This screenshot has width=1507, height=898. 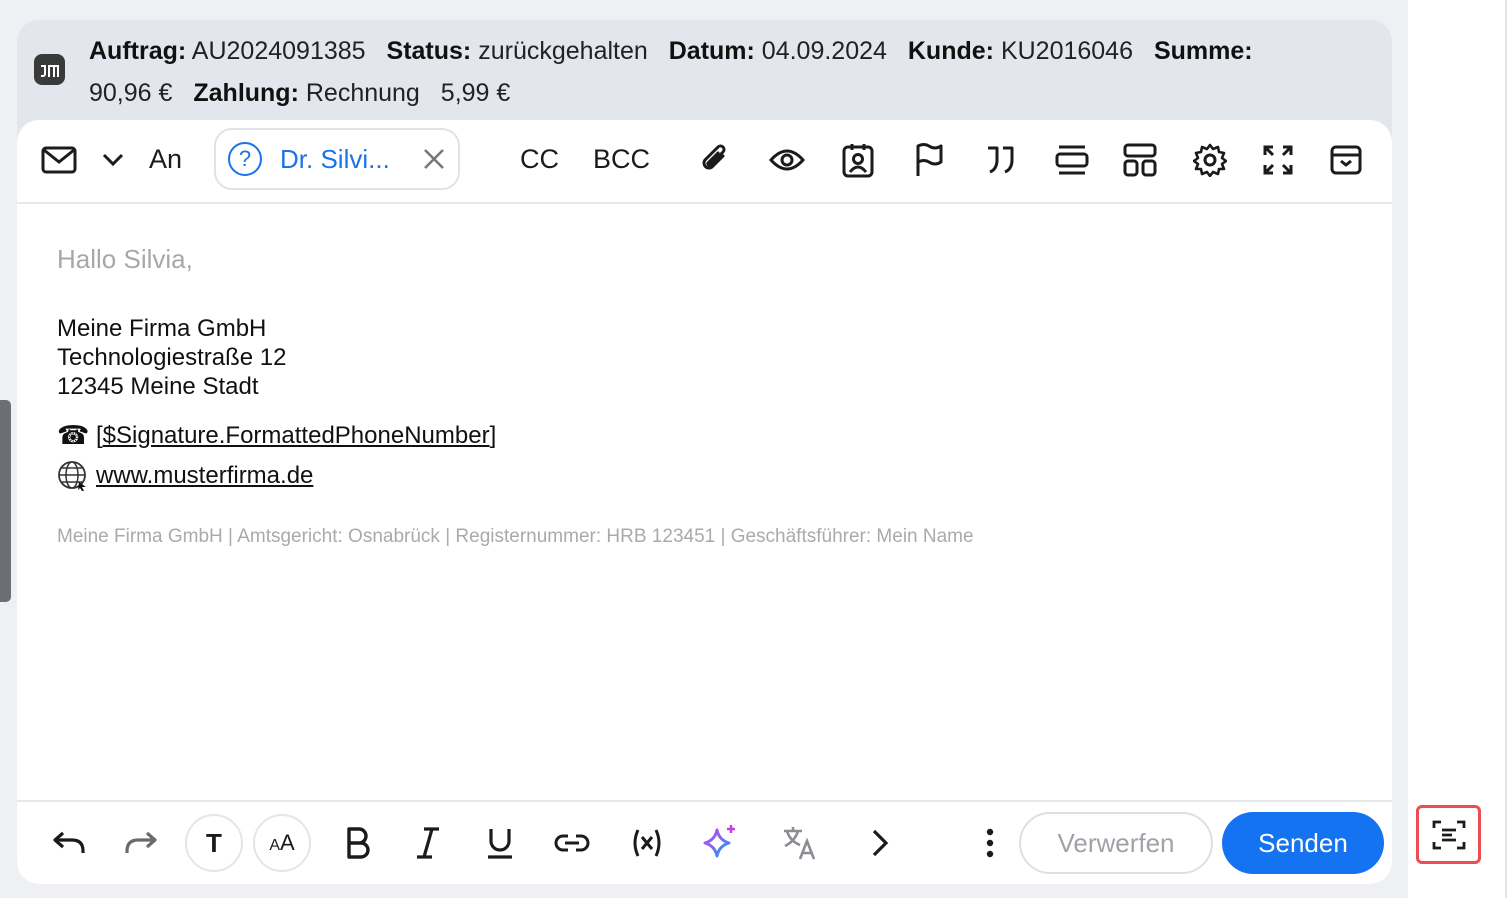 I want to click on summe-label: Summe:, so click(x=1203, y=51).